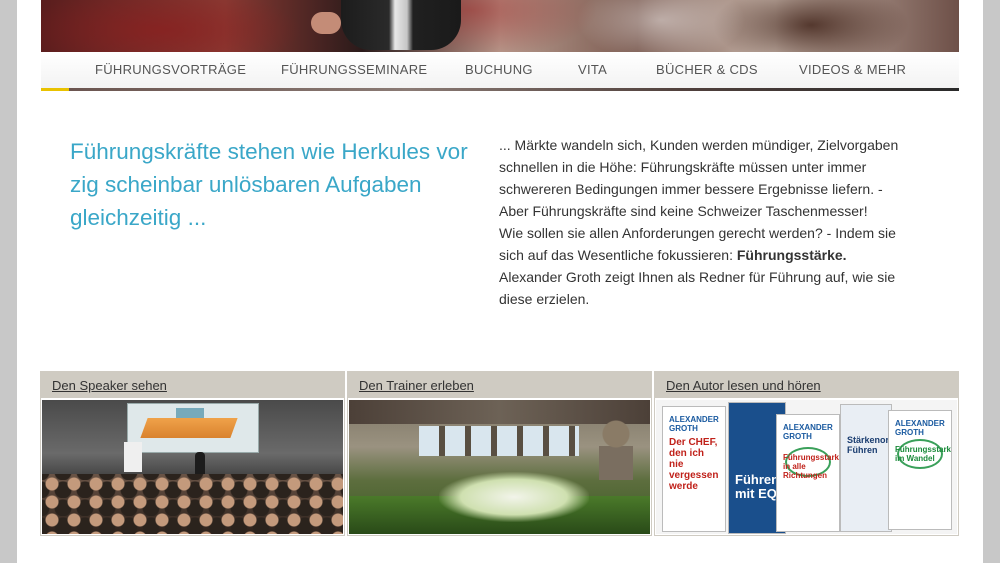 The height and width of the screenshot is (563, 1000). I want to click on book-title: Stärkenorientiertes Führen, so click(888, 445).